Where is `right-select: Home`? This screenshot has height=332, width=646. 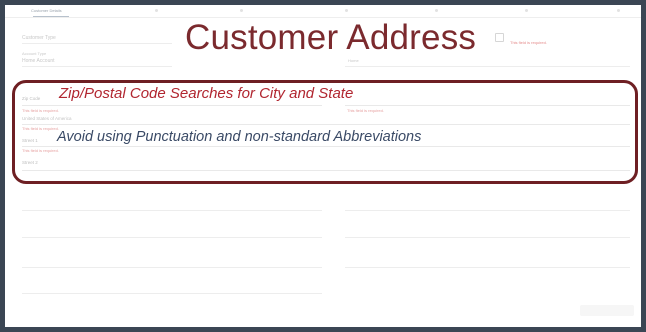
right-select: Home is located at coordinates (353, 60).